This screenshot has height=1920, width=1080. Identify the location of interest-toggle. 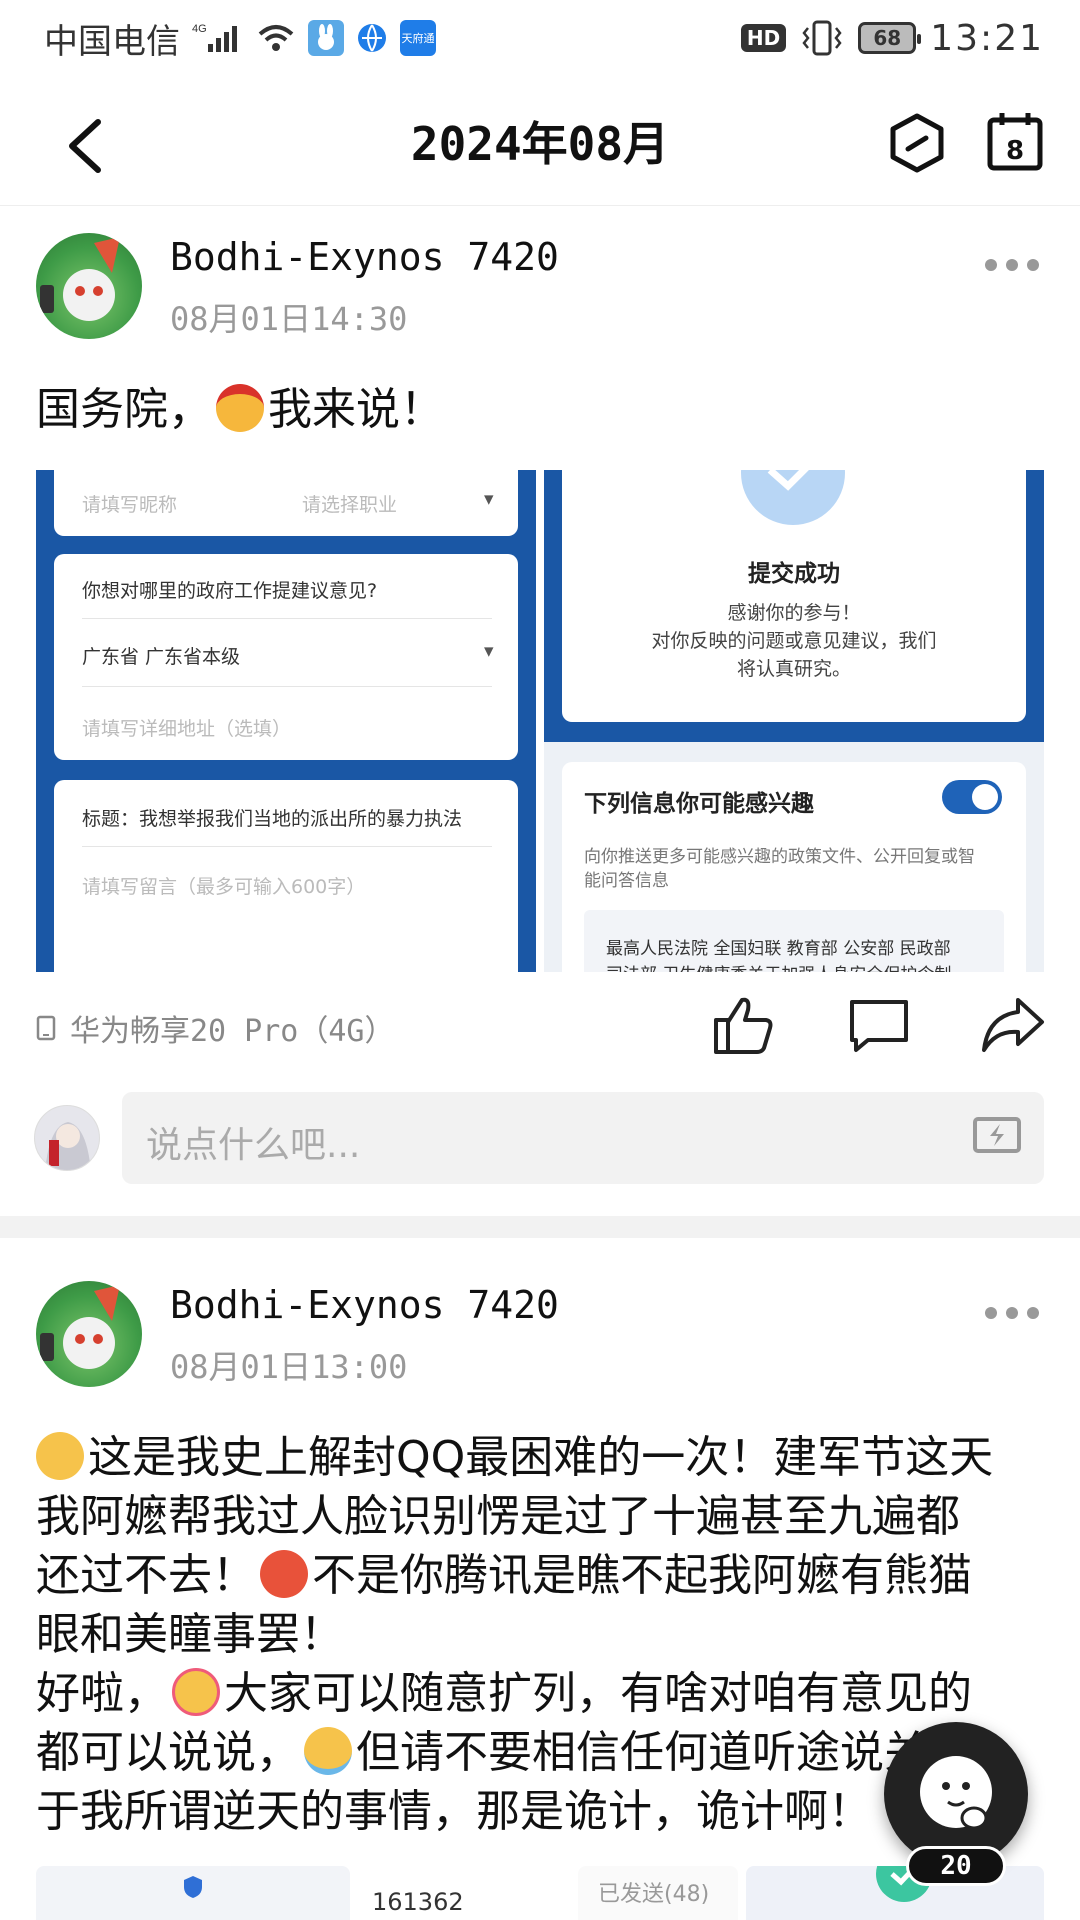
(972, 797).